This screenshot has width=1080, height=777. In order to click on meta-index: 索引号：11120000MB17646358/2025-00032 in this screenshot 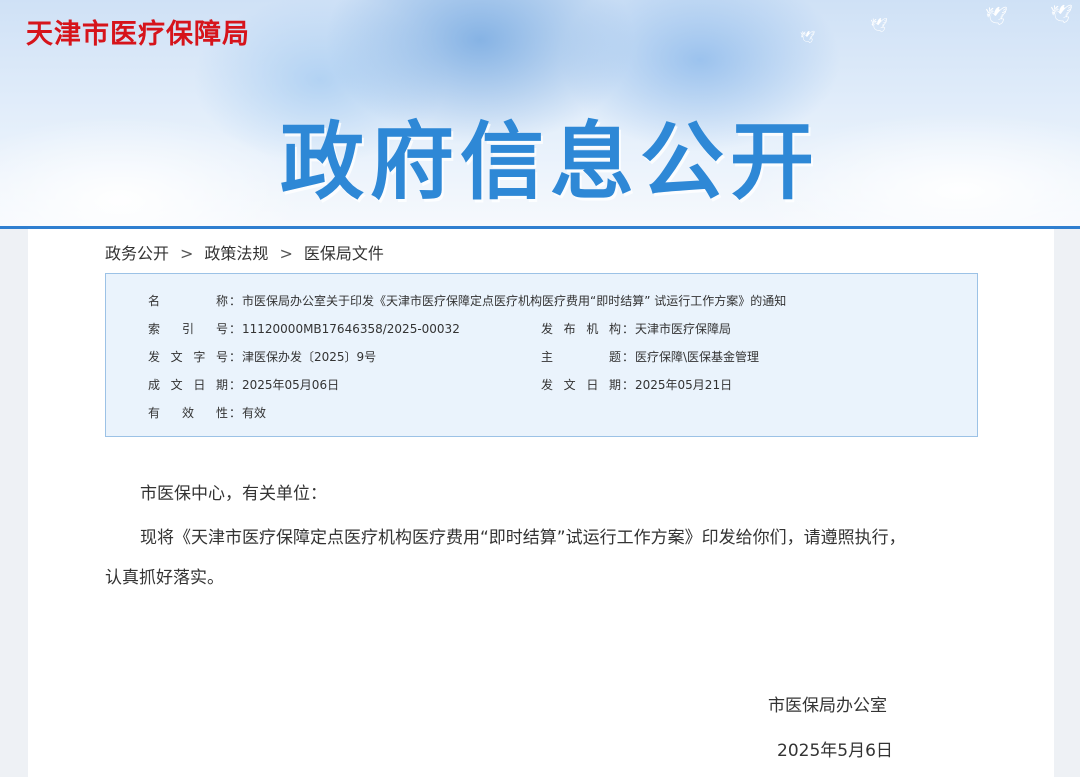, I will do `click(304, 328)`.